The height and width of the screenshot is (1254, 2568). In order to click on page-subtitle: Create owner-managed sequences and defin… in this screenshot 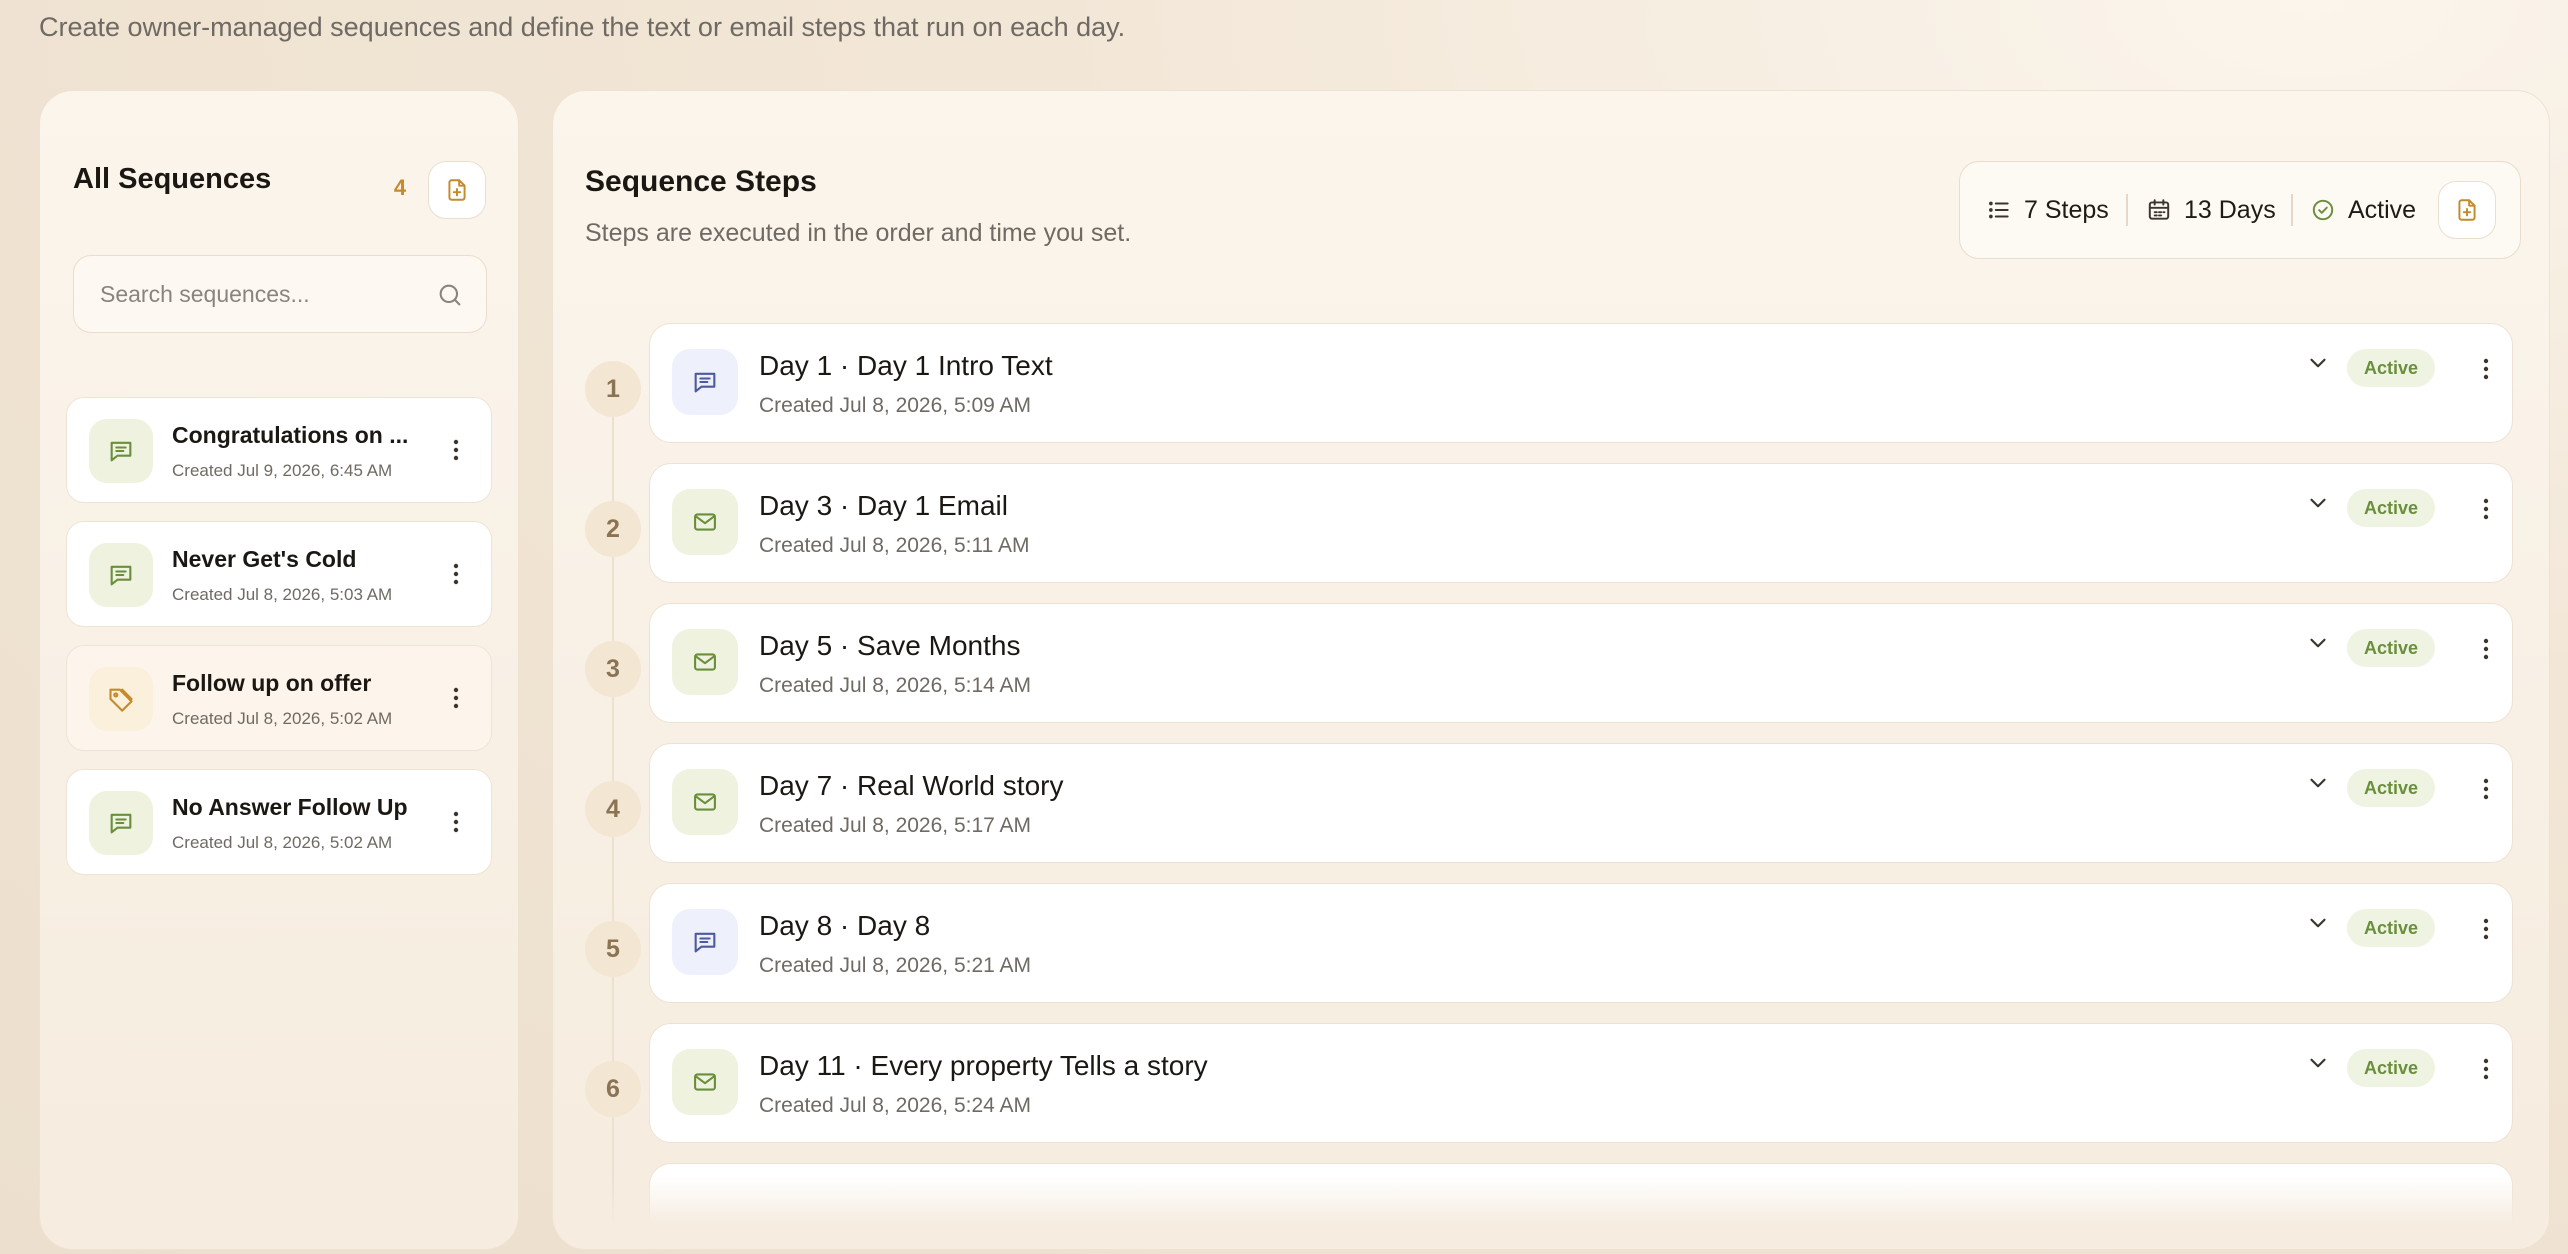, I will do `click(582, 27)`.